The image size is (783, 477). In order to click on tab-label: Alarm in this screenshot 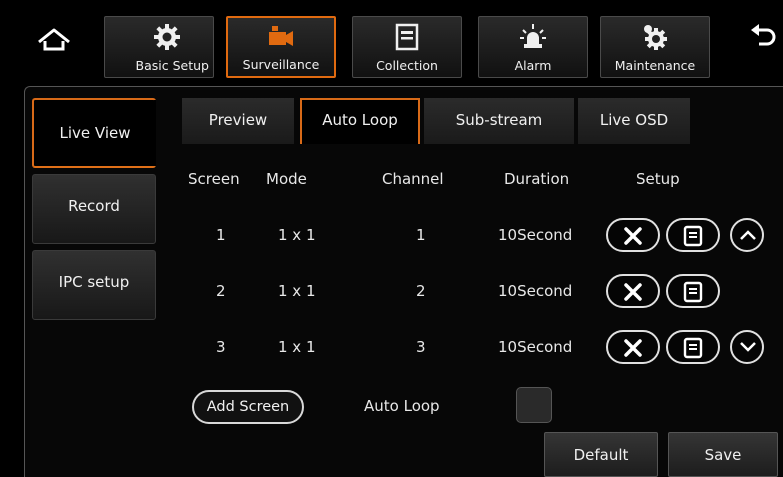, I will do `click(533, 65)`.